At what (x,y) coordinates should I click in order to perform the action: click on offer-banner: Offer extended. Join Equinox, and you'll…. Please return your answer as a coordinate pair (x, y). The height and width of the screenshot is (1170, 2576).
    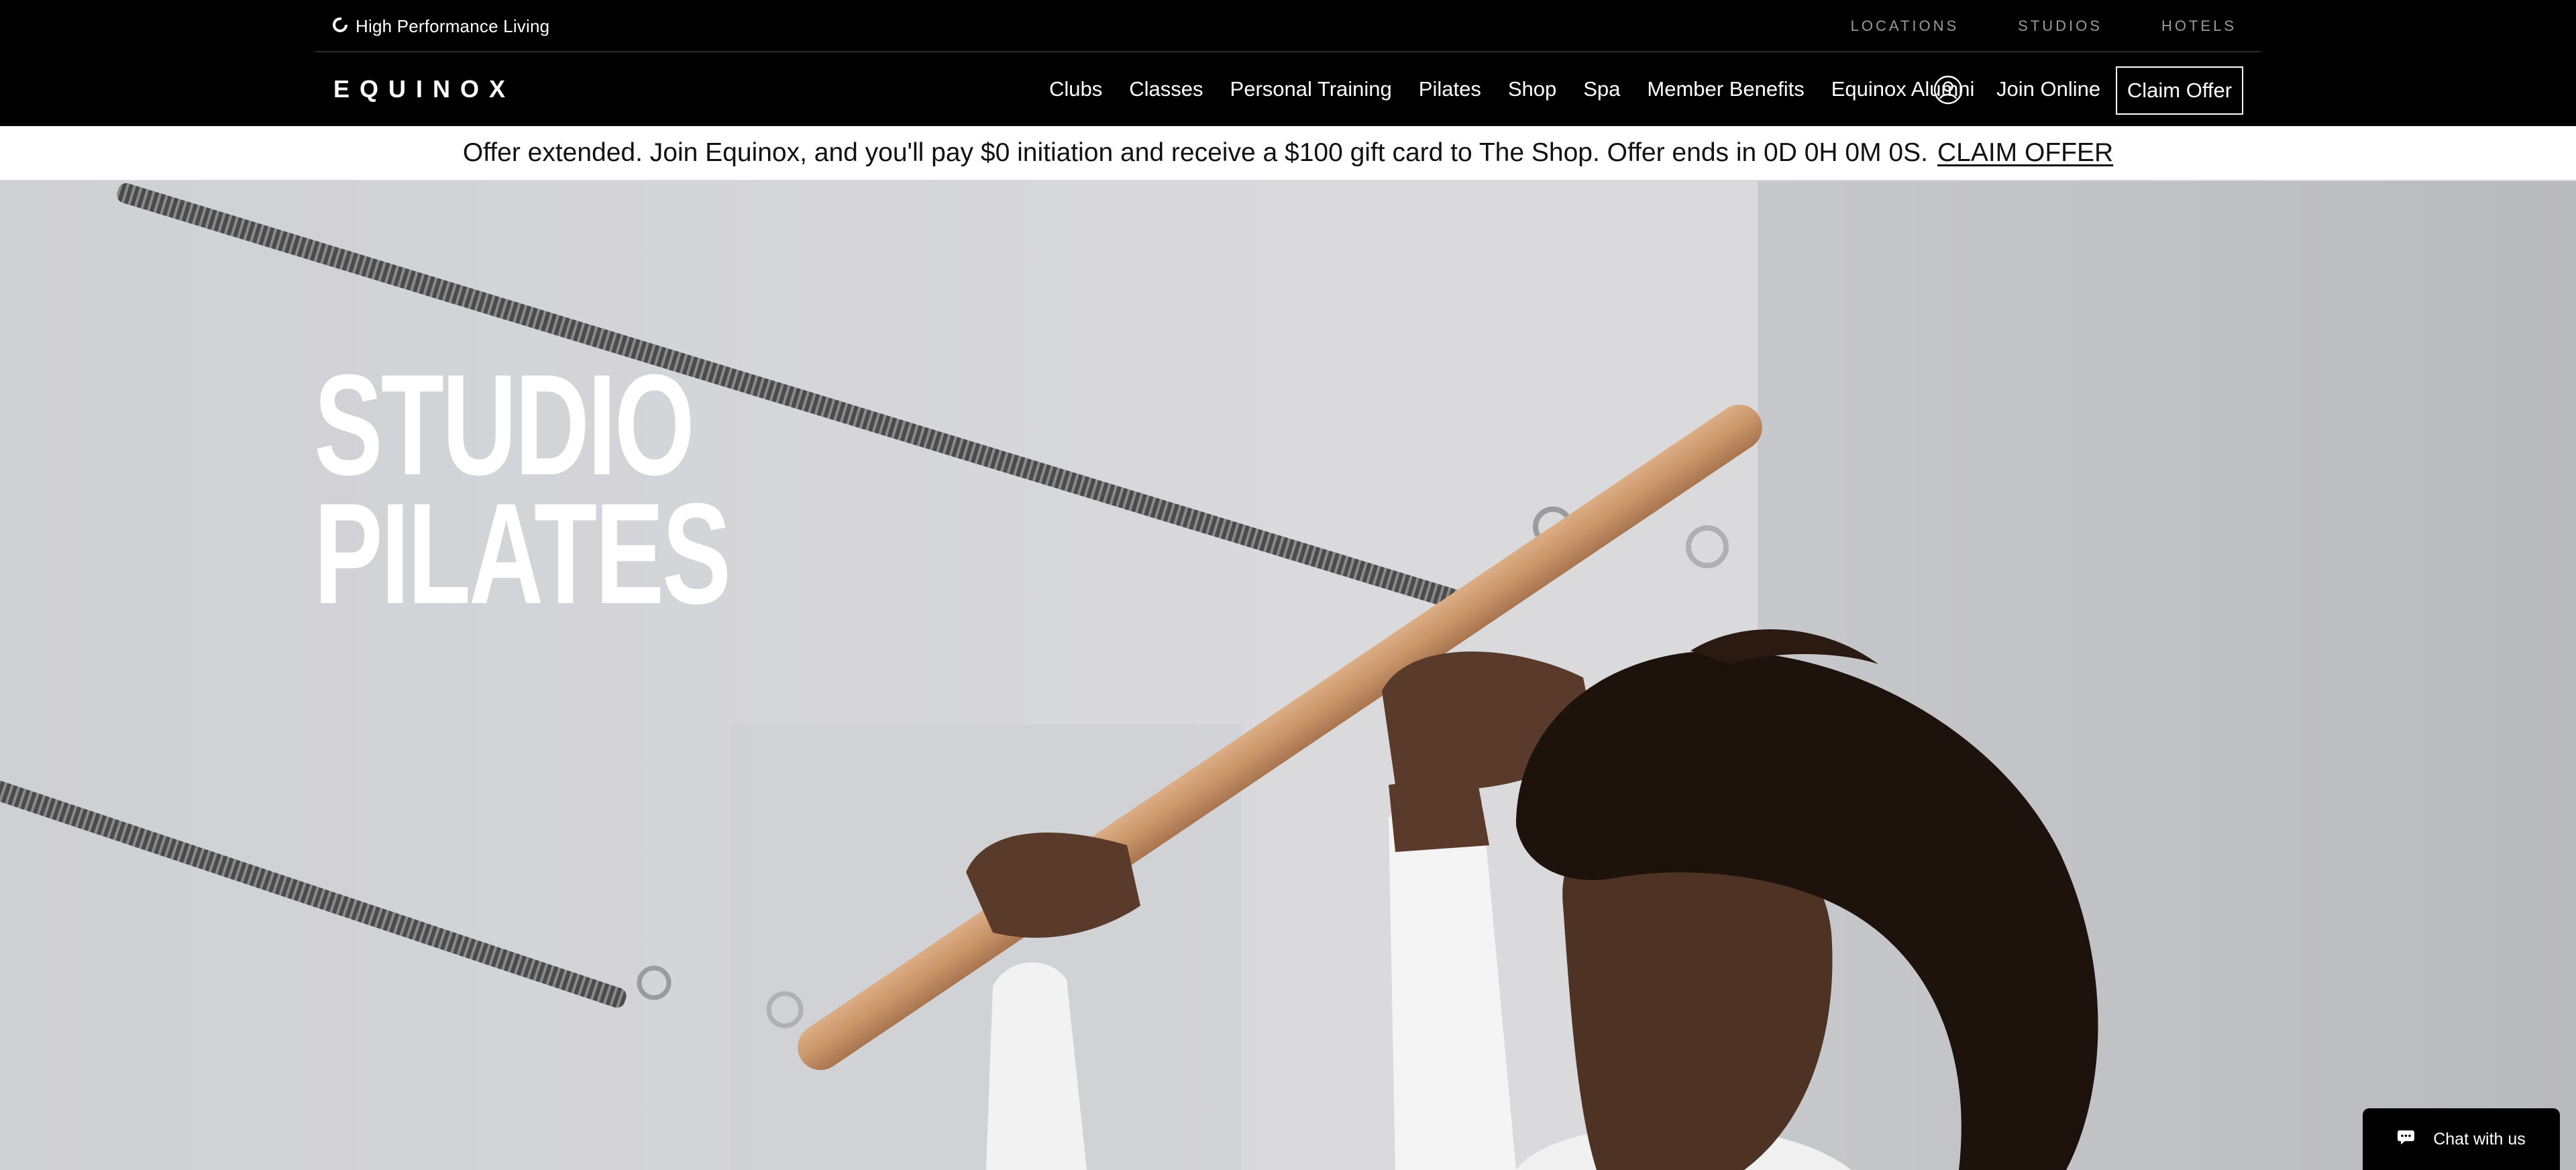
    Looking at the image, I should click on (1288, 153).